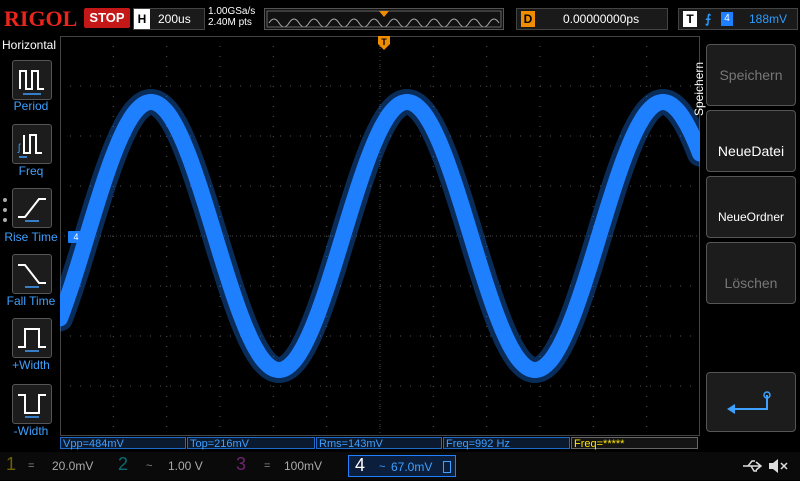 The height and width of the screenshot is (481, 800). Describe the element at coordinates (506, 443) in the screenshot. I see `measurement-freq: Freq=992 Hz` at that location.